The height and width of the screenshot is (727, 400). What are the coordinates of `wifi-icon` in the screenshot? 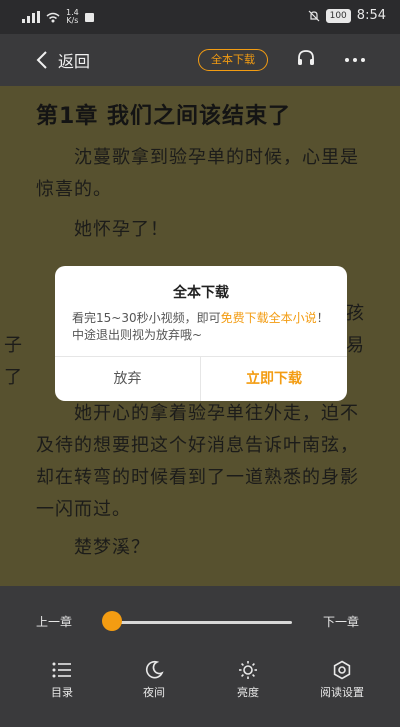 It's located at (53, 17).